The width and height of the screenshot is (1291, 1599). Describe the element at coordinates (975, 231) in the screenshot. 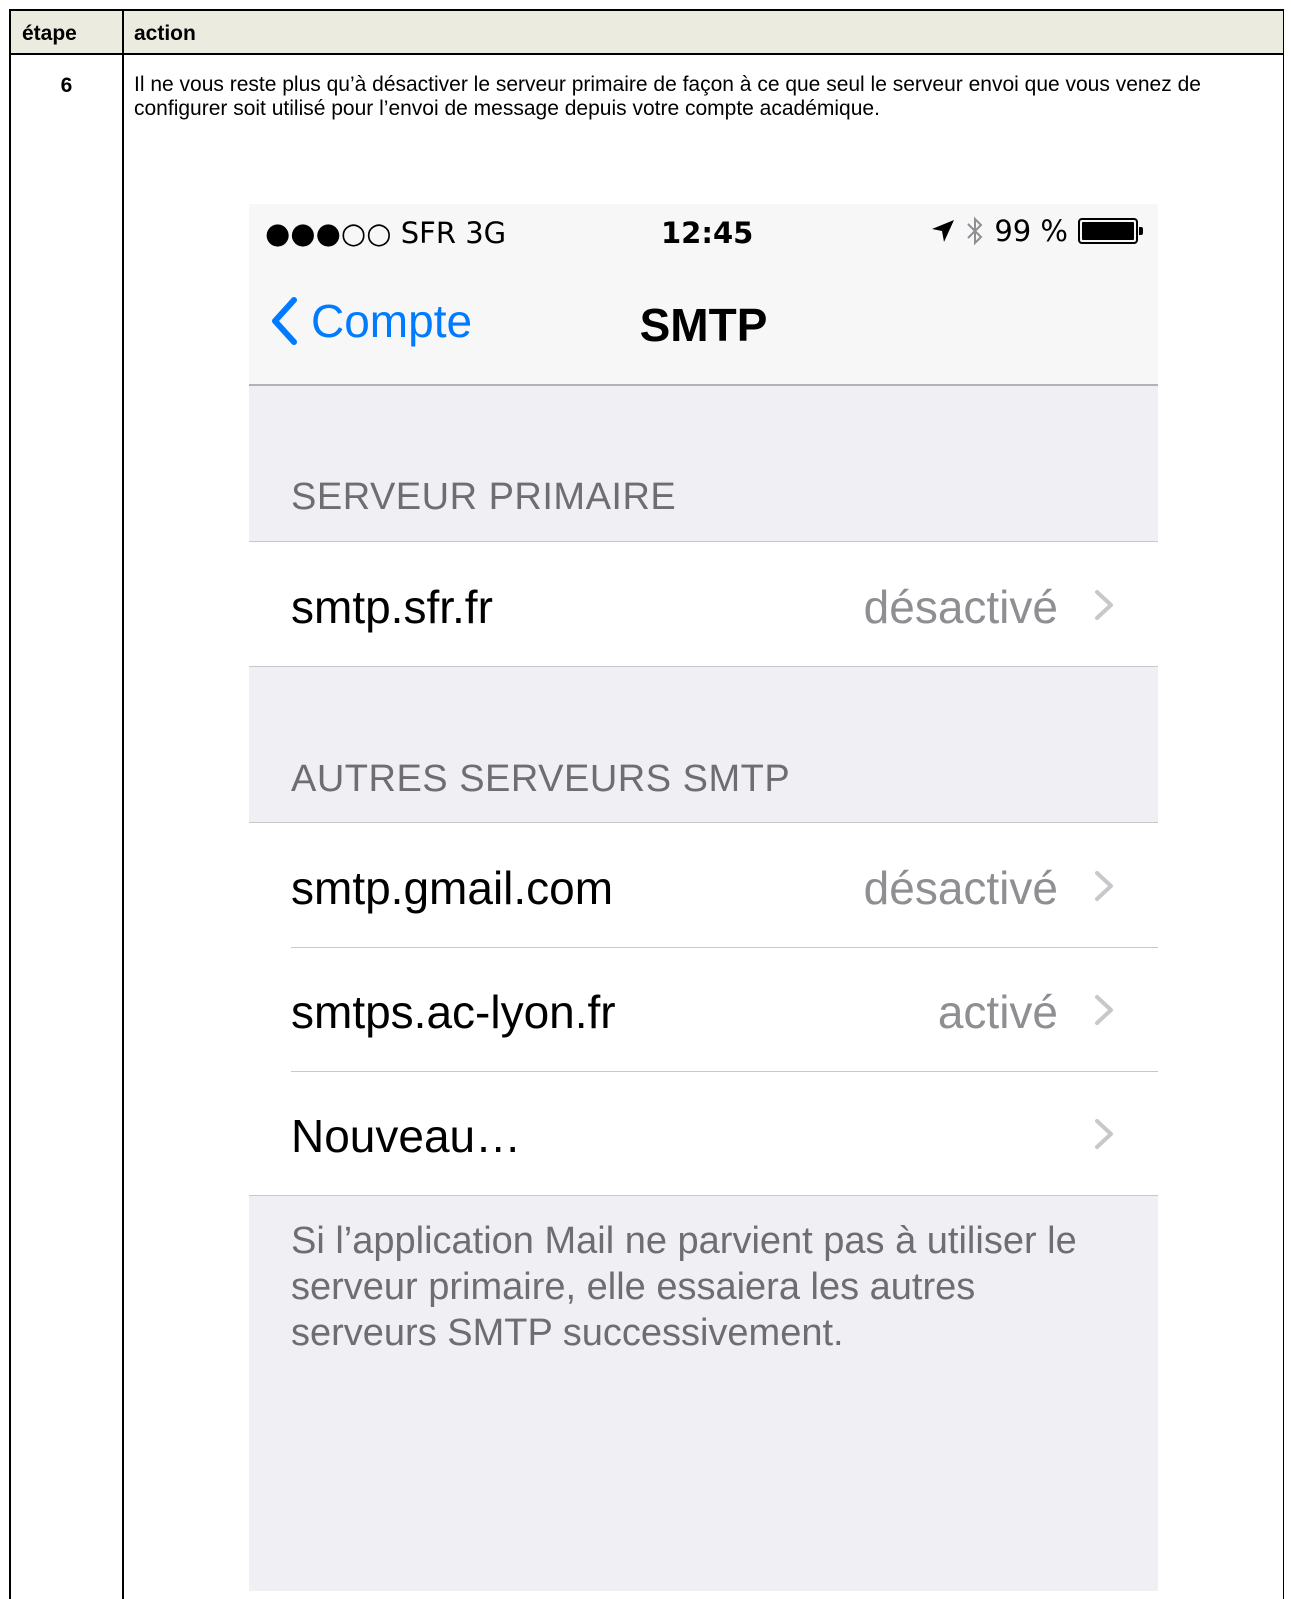

I see `bluetooth-icon` at that location.